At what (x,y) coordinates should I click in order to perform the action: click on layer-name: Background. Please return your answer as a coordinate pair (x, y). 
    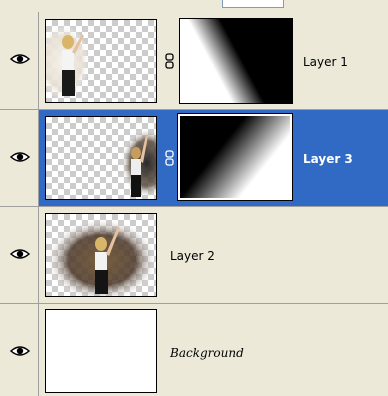
    Looking at the image, I should click on (207, 353).